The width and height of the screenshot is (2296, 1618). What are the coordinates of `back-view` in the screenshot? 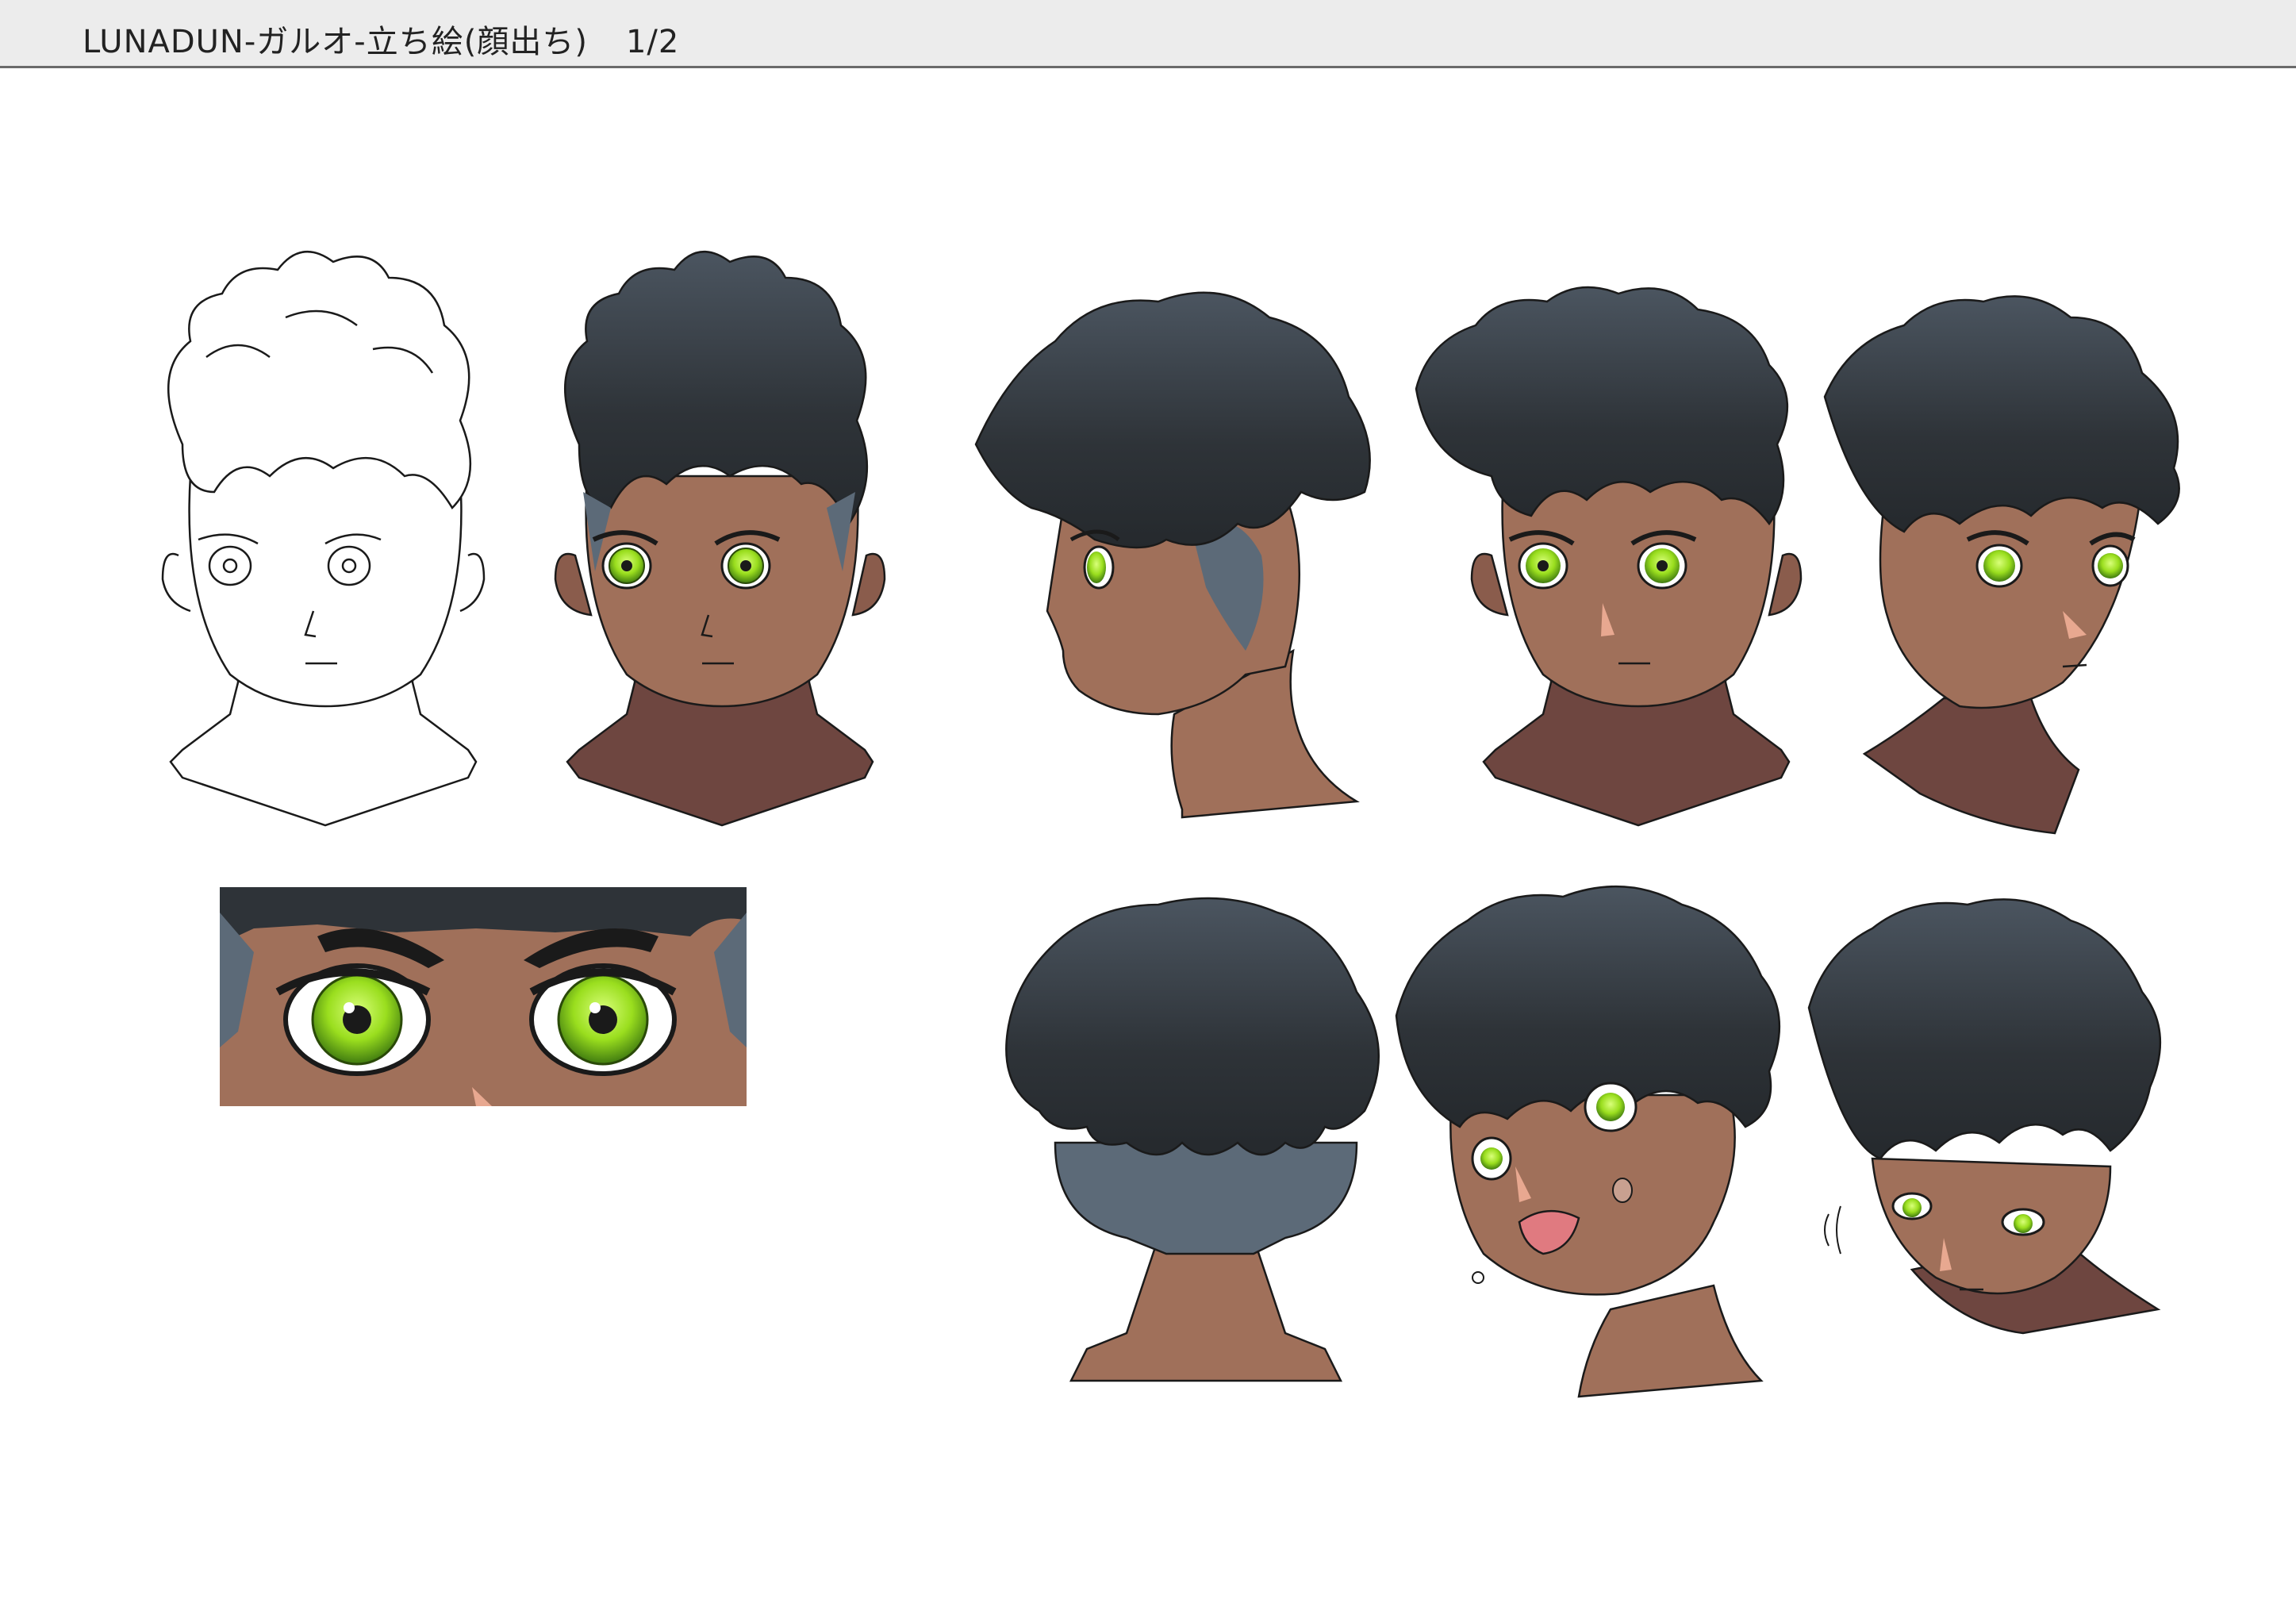 It's located at (1192, 1139).